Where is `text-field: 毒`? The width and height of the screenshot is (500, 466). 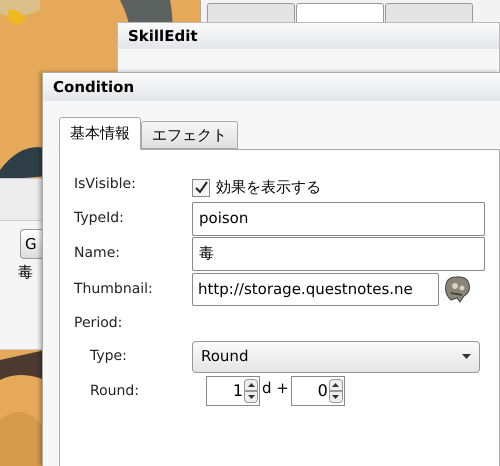 text-field: 毒 is located at coordinates (338, 253).